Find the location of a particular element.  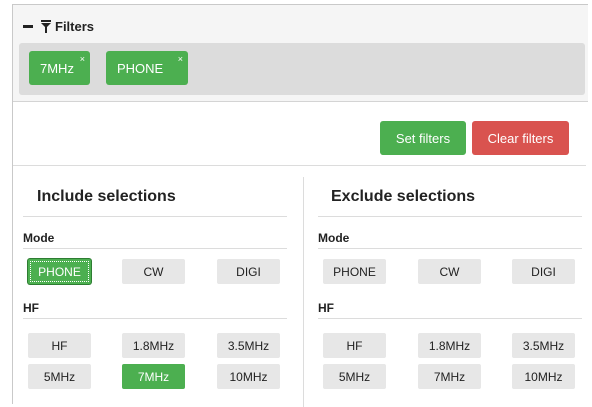

exclude-title: Exclude selections is located at coordinates (403, 196).